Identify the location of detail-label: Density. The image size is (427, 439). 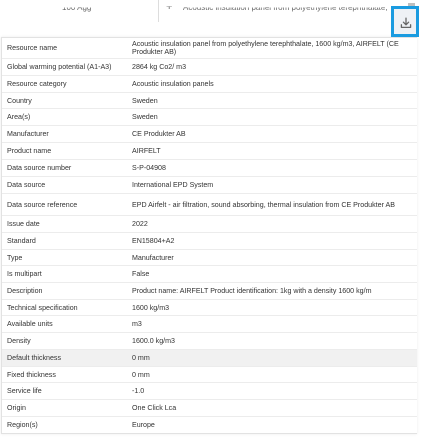
(19, 340).